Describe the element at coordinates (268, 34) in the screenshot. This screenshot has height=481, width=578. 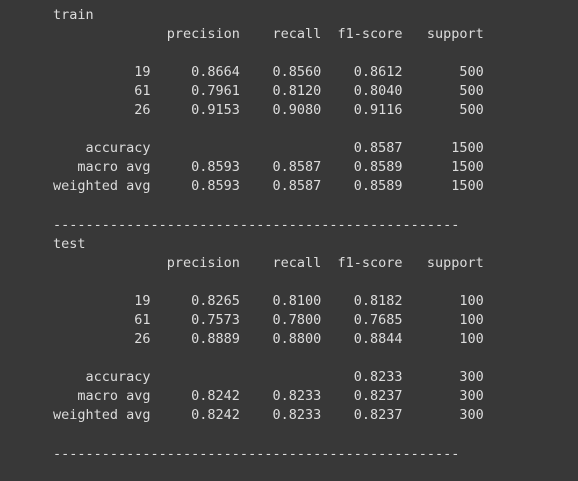
I see `train-report-header: precision recall f1-score support` at that location.